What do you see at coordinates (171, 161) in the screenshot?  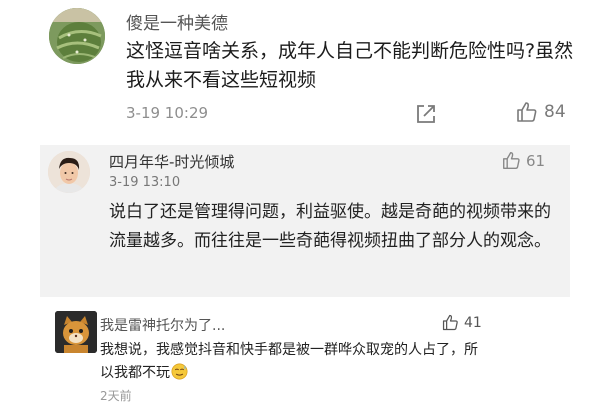 I see `comment-username: 四月年华-时光倾城` at bounding box center [171, 161].